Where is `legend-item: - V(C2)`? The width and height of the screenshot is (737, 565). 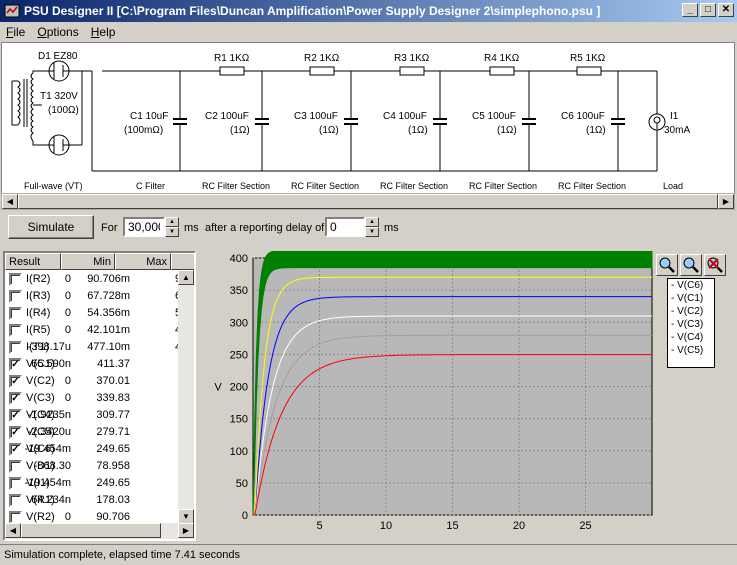 legend-item: - V(C2) is located at coordinates (691, 311).